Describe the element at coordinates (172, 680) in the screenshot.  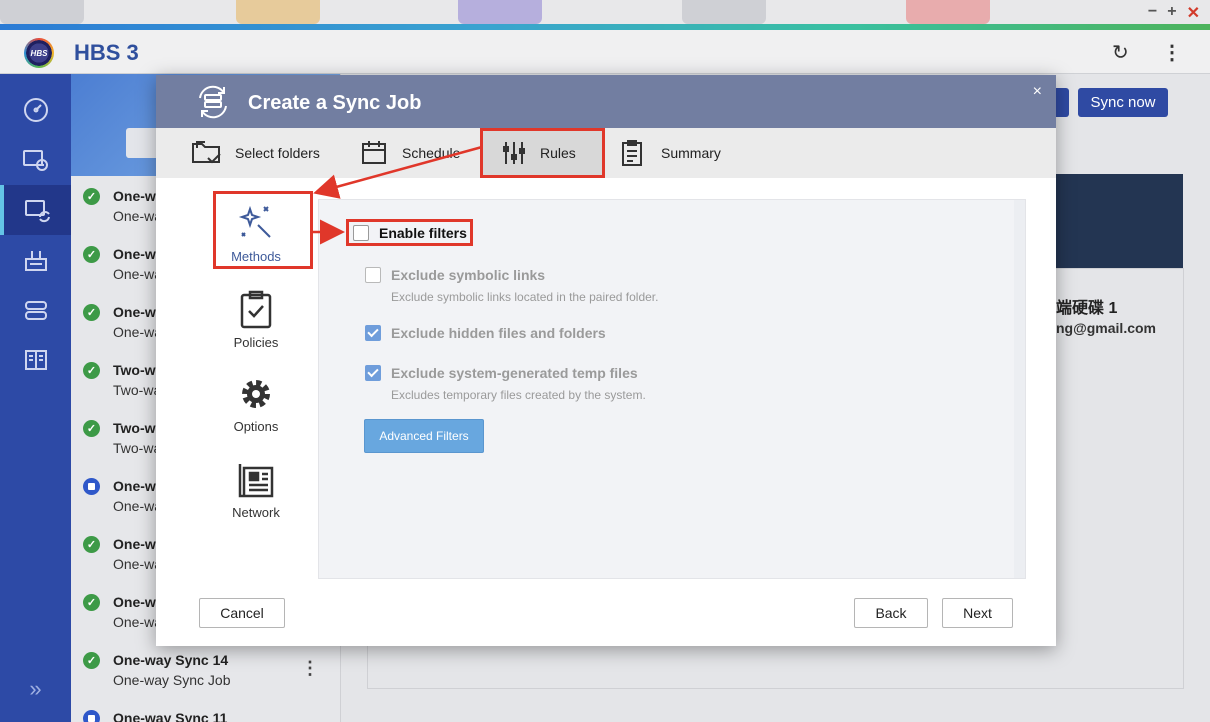
I see `job-type: One-way Sync Job` at that location.